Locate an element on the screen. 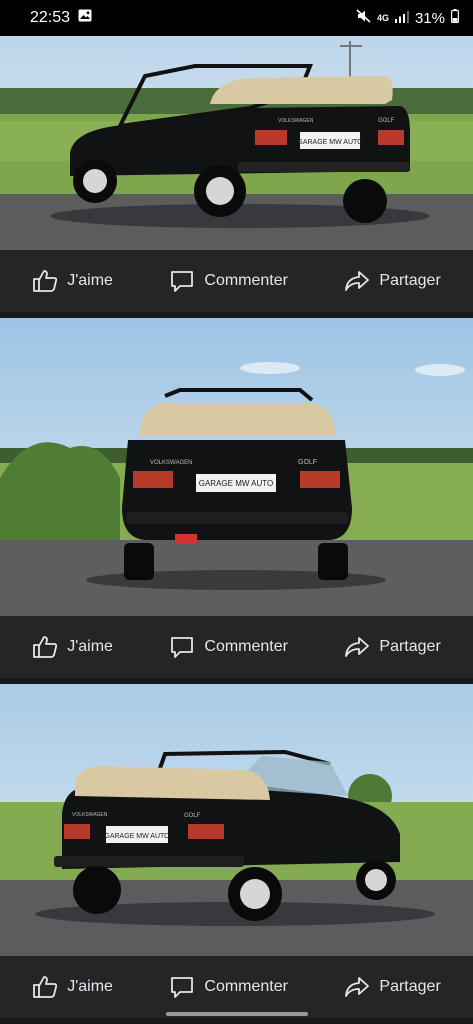  license-plate-1: GARAGE MW AUTO is located at coordinates (330, 142).